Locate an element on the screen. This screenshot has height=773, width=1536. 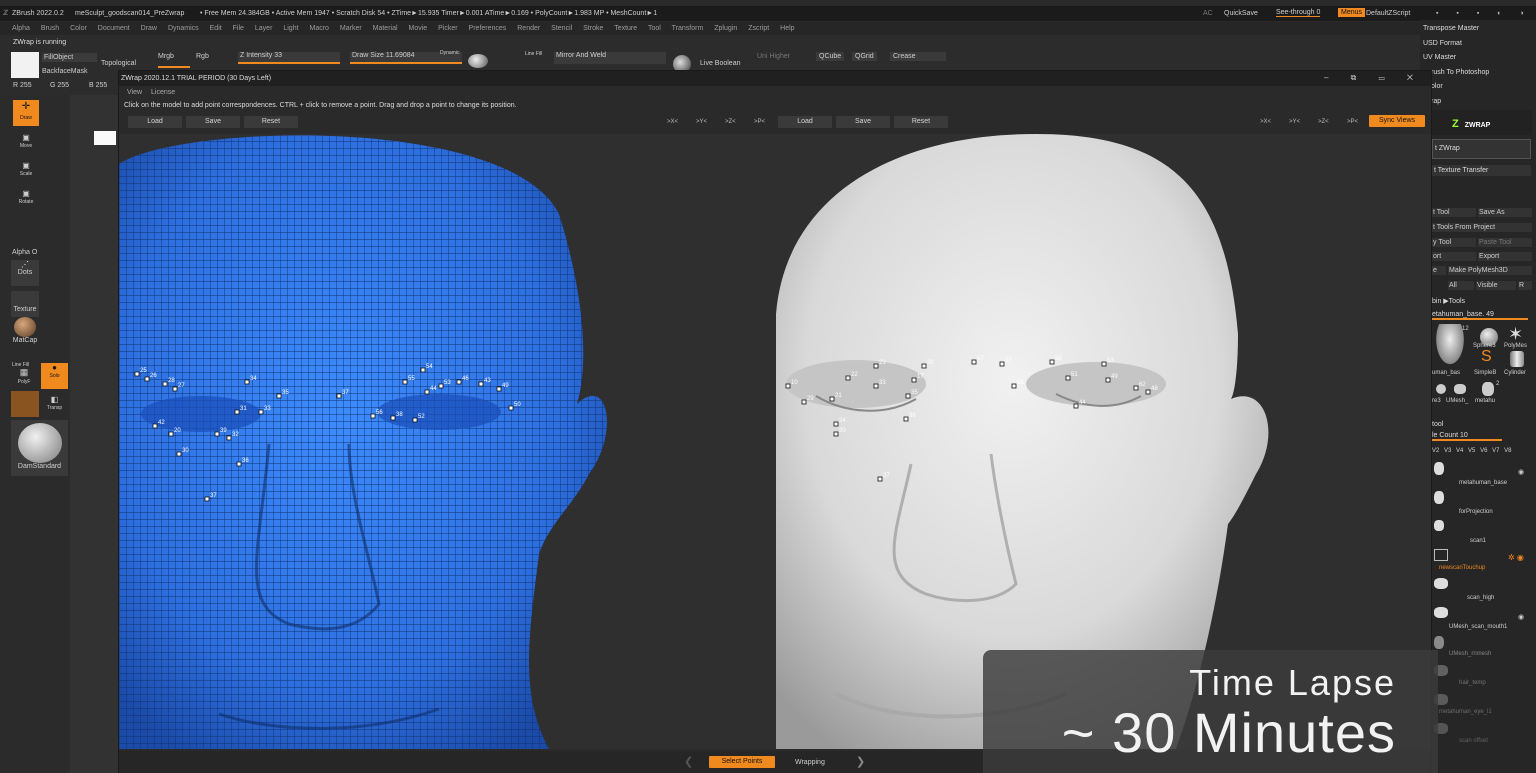
metahuman-slider: etahuman_base. 49 is located at coordinates (1480, 315).